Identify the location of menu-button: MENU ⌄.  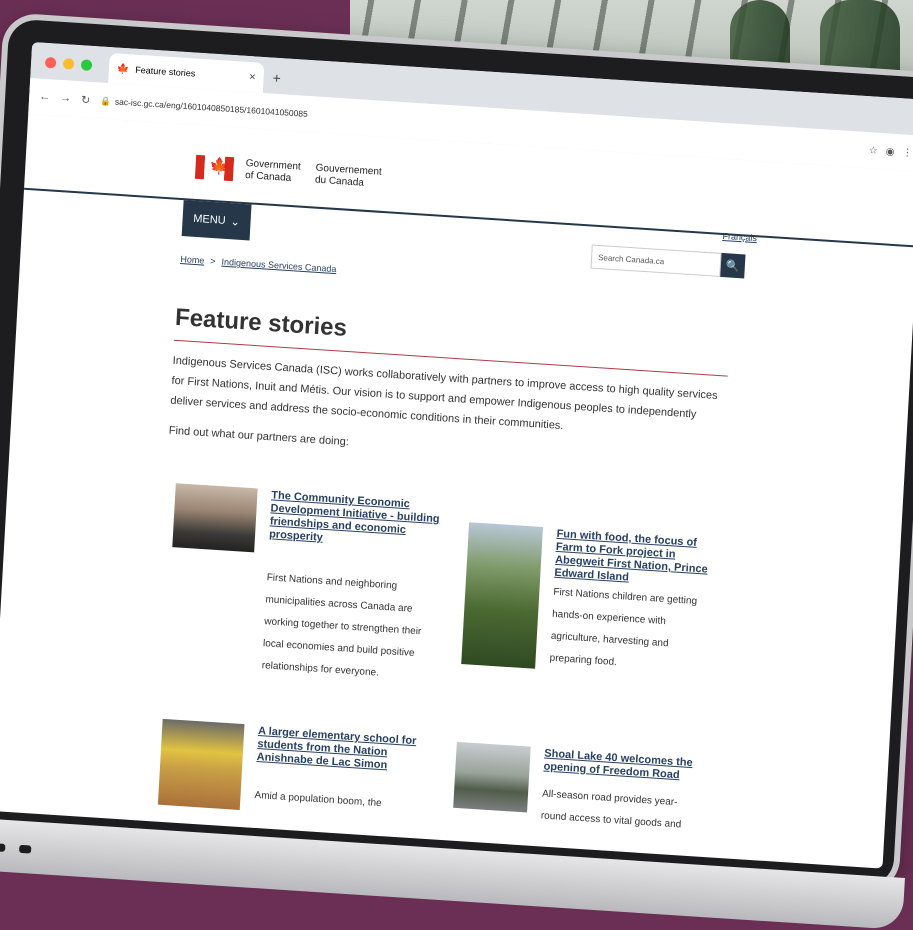
(216, 220).